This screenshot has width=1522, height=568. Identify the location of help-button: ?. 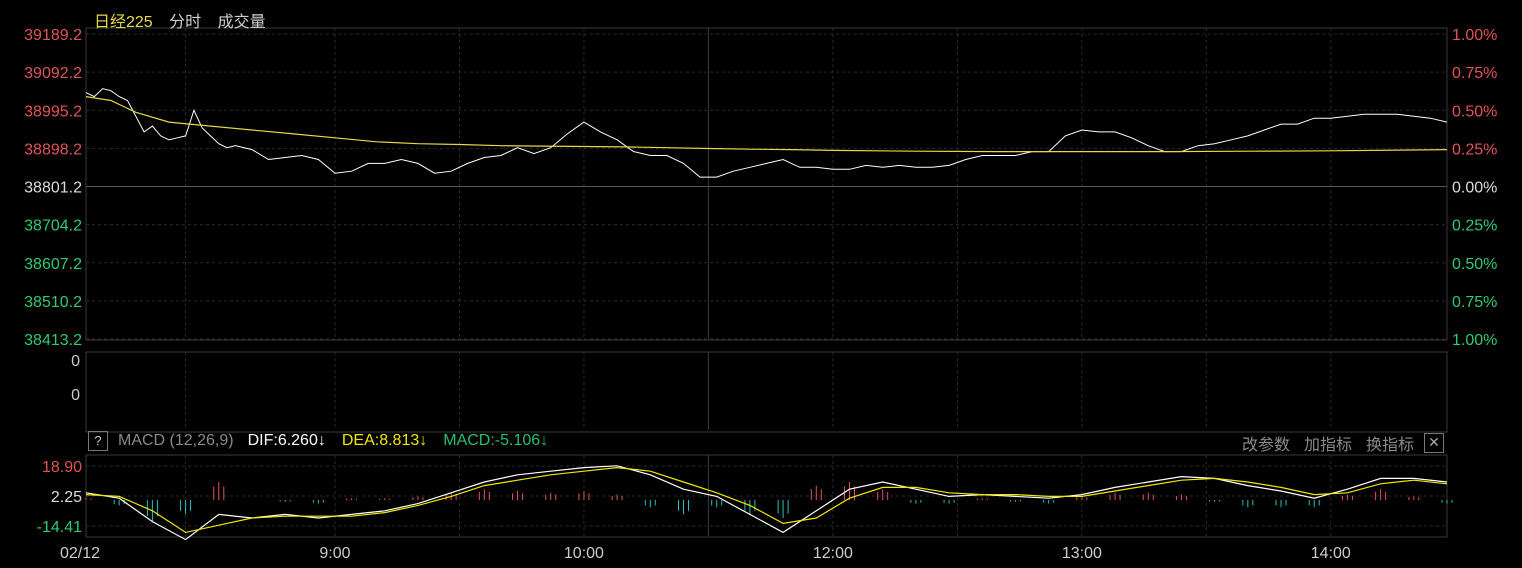
(98, 441).